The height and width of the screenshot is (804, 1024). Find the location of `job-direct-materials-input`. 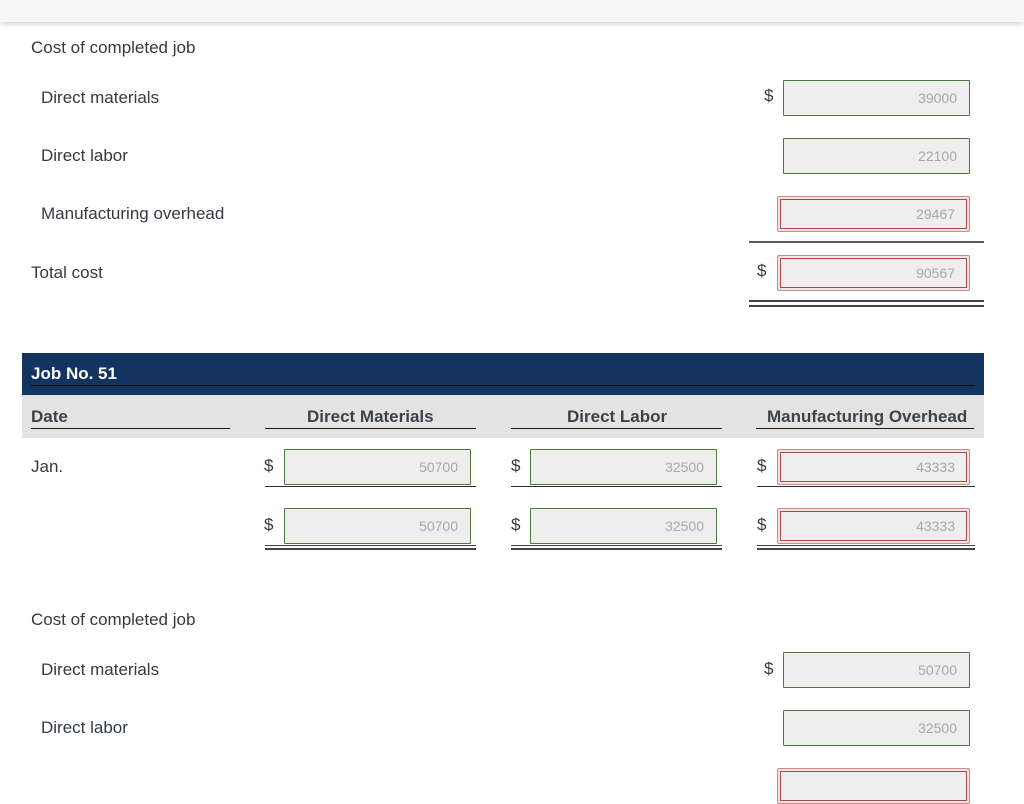

job-direct-materials-input is located at coordinates (377, 467).